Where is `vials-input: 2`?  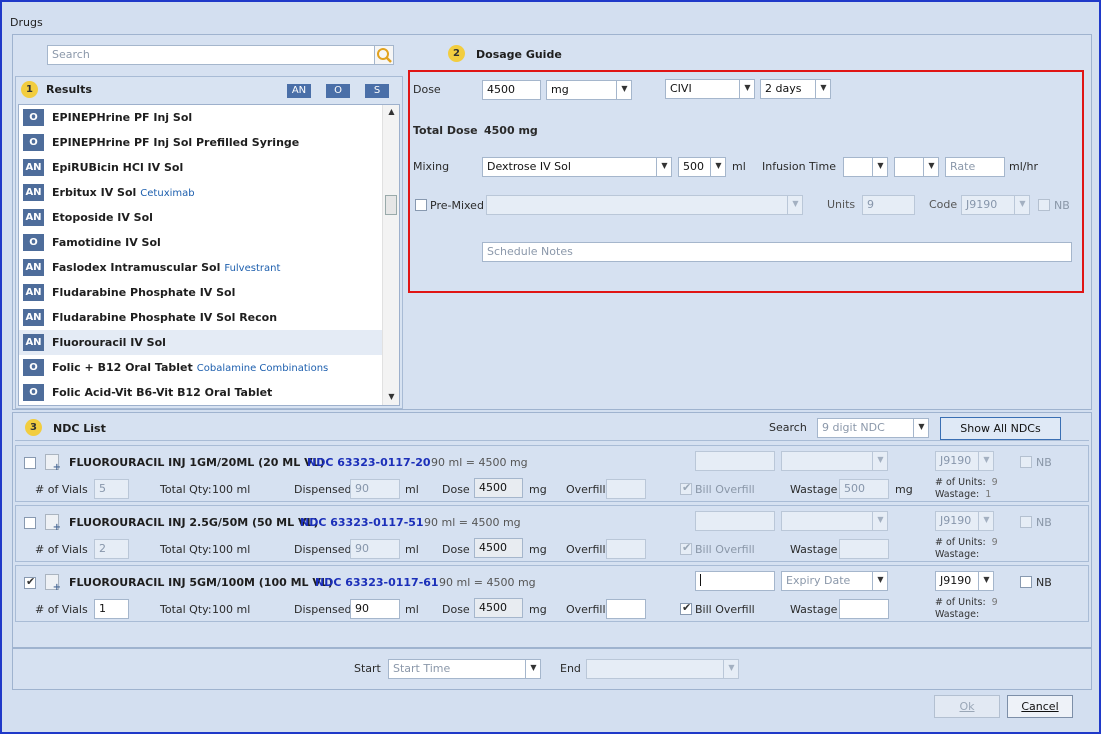 vials-input: 2 is located at coordinates (111, 549).